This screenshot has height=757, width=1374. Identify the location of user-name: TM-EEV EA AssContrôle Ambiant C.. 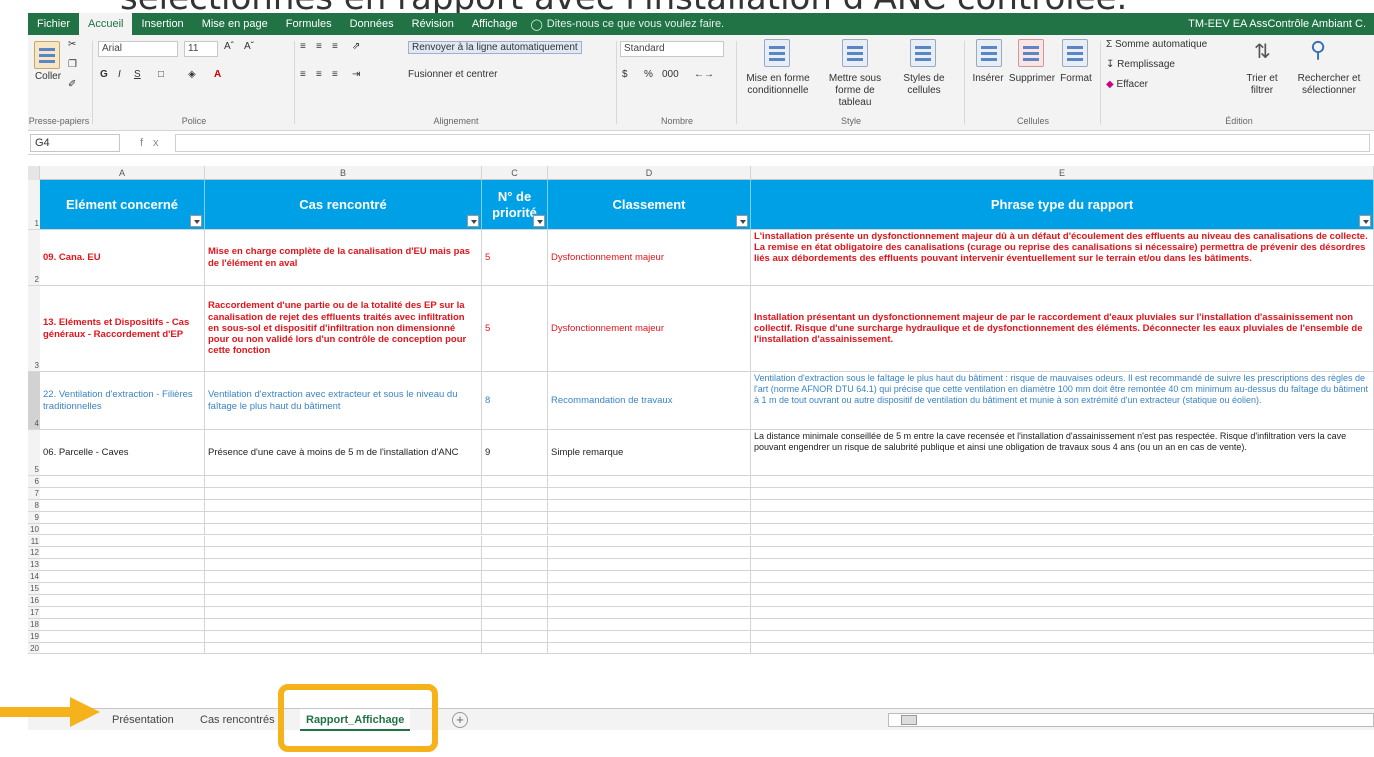
(1281, 24).